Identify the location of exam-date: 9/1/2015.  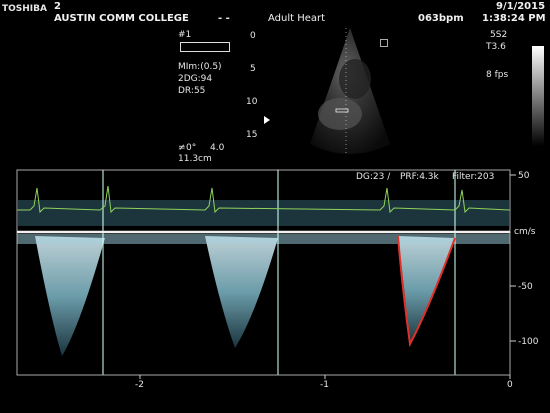
(521, 6).